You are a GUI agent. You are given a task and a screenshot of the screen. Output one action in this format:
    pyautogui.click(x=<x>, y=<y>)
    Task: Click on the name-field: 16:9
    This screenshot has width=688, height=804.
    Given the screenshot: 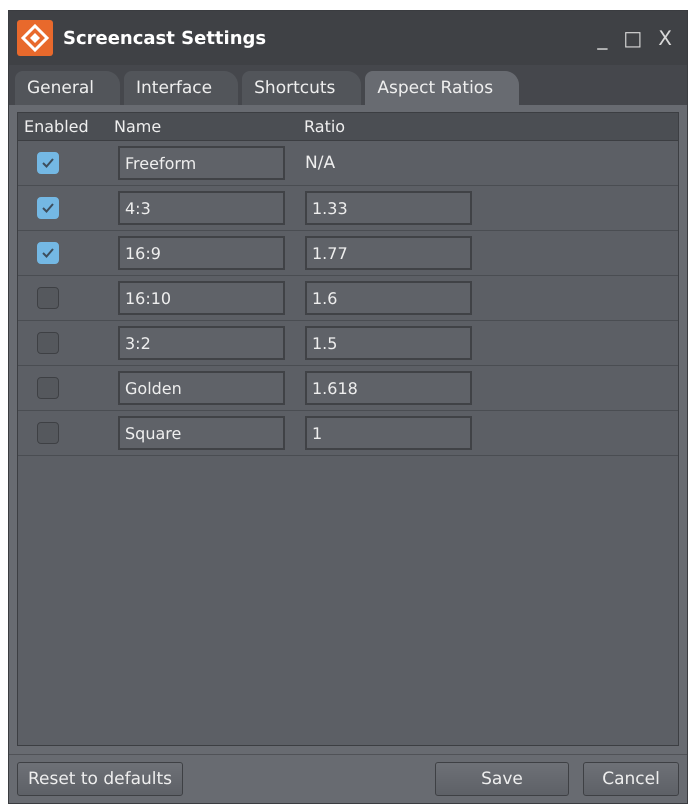 What is the action you would take?
    pyautogui.click(x=201, y=253)
    